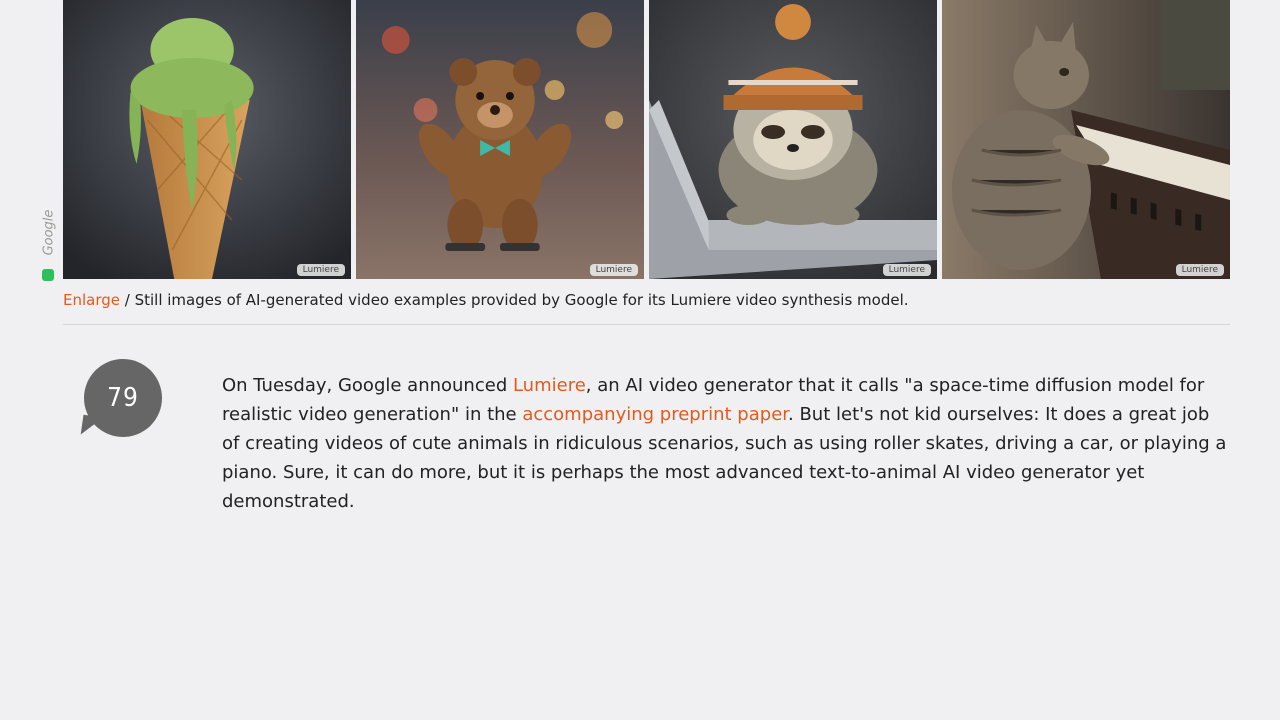  Describe the element at coordinates (49, 232) in the screenshot. I see `credit-label: Google` at that location.